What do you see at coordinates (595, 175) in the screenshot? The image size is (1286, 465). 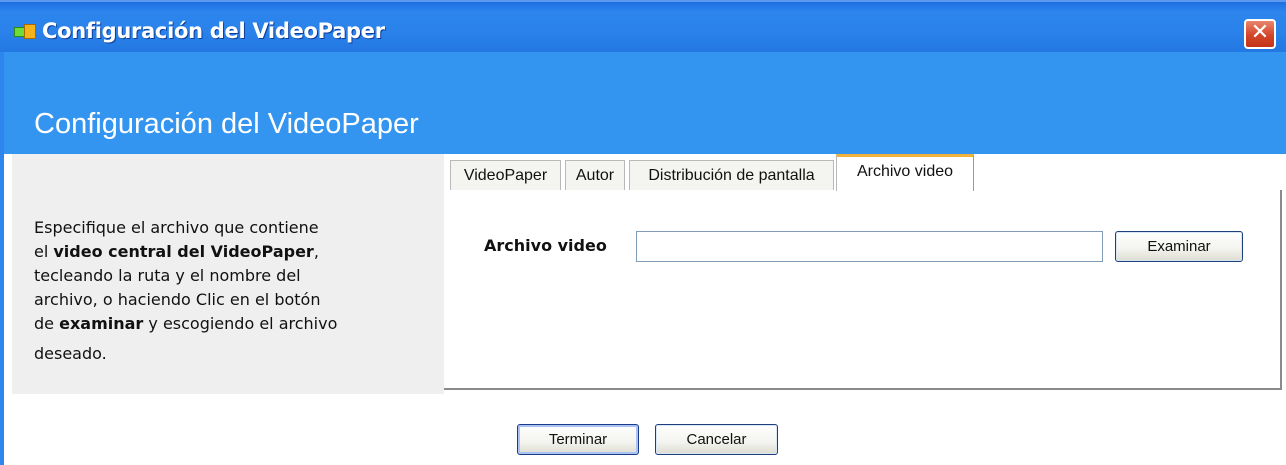 I see `tab-autor: Autor` at bounding box center [595, 175].